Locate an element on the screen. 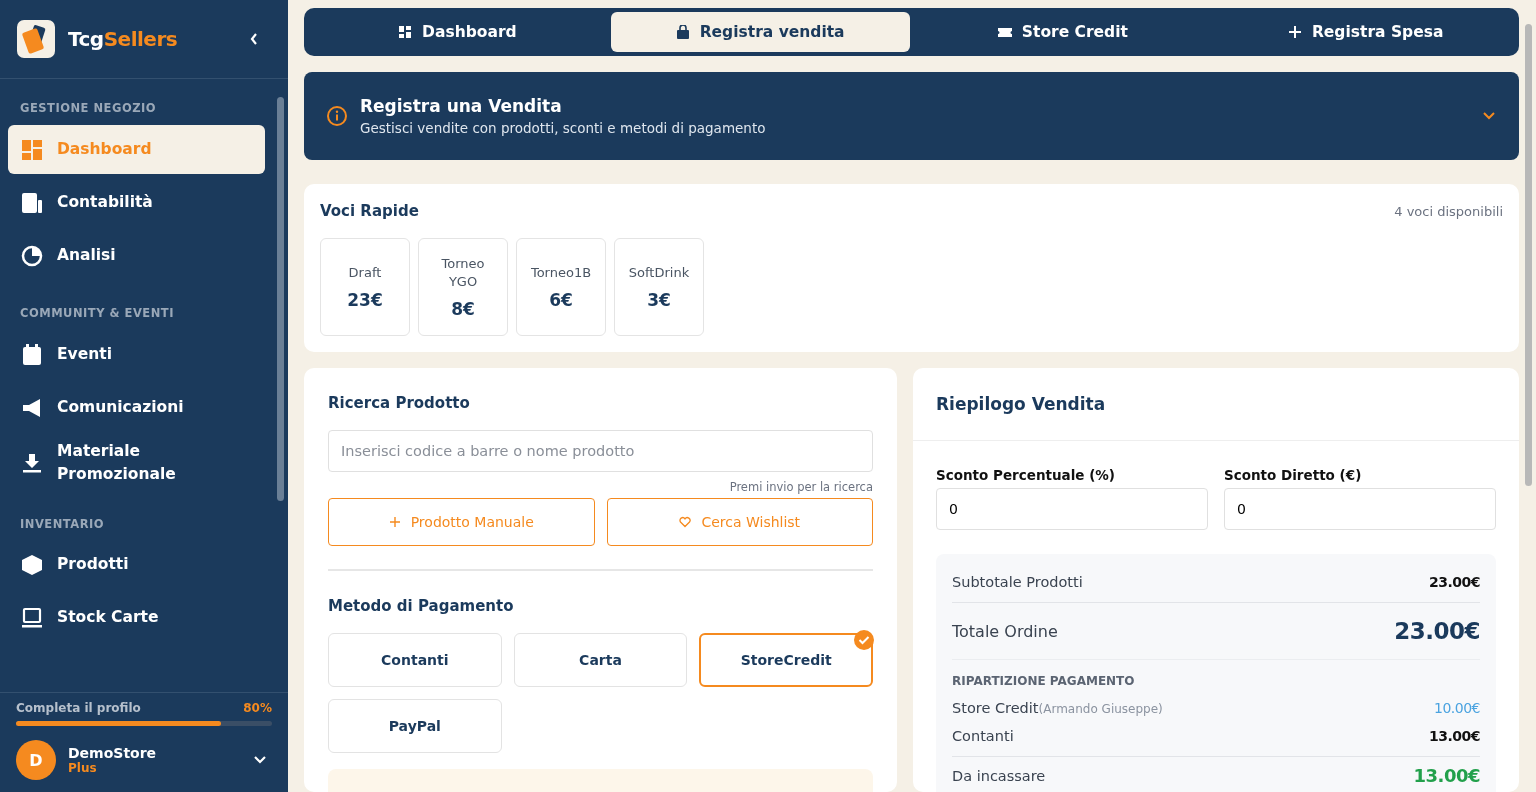 Image resolution: width=1536 pixels, height=792 pixels. payment-method: Contanti is located at coordinates (415, 660).